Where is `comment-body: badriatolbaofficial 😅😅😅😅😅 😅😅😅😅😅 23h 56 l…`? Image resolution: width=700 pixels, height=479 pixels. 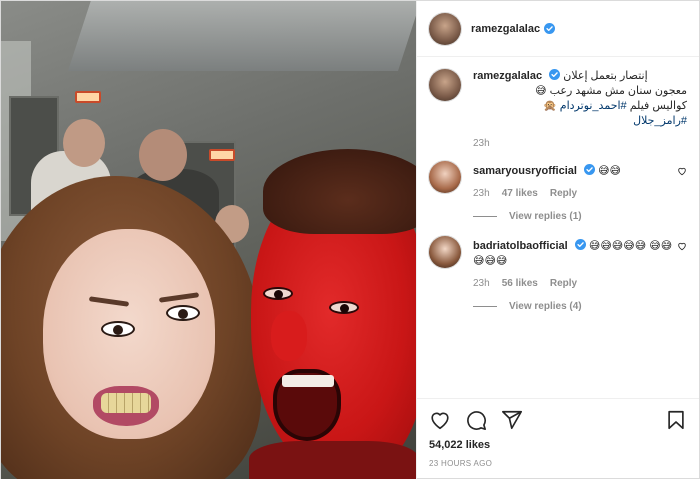 comment-body: badriatolbaofficial 😅😅😅😅😅 😅😅😅😅😅 23h 56 l… is located at coordinates (575, 263).